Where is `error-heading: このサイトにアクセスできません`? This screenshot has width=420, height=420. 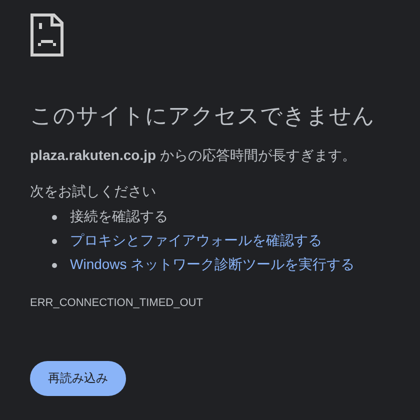 error-heading: このサイトにアクセスできません is located at coordinates (202, 116).